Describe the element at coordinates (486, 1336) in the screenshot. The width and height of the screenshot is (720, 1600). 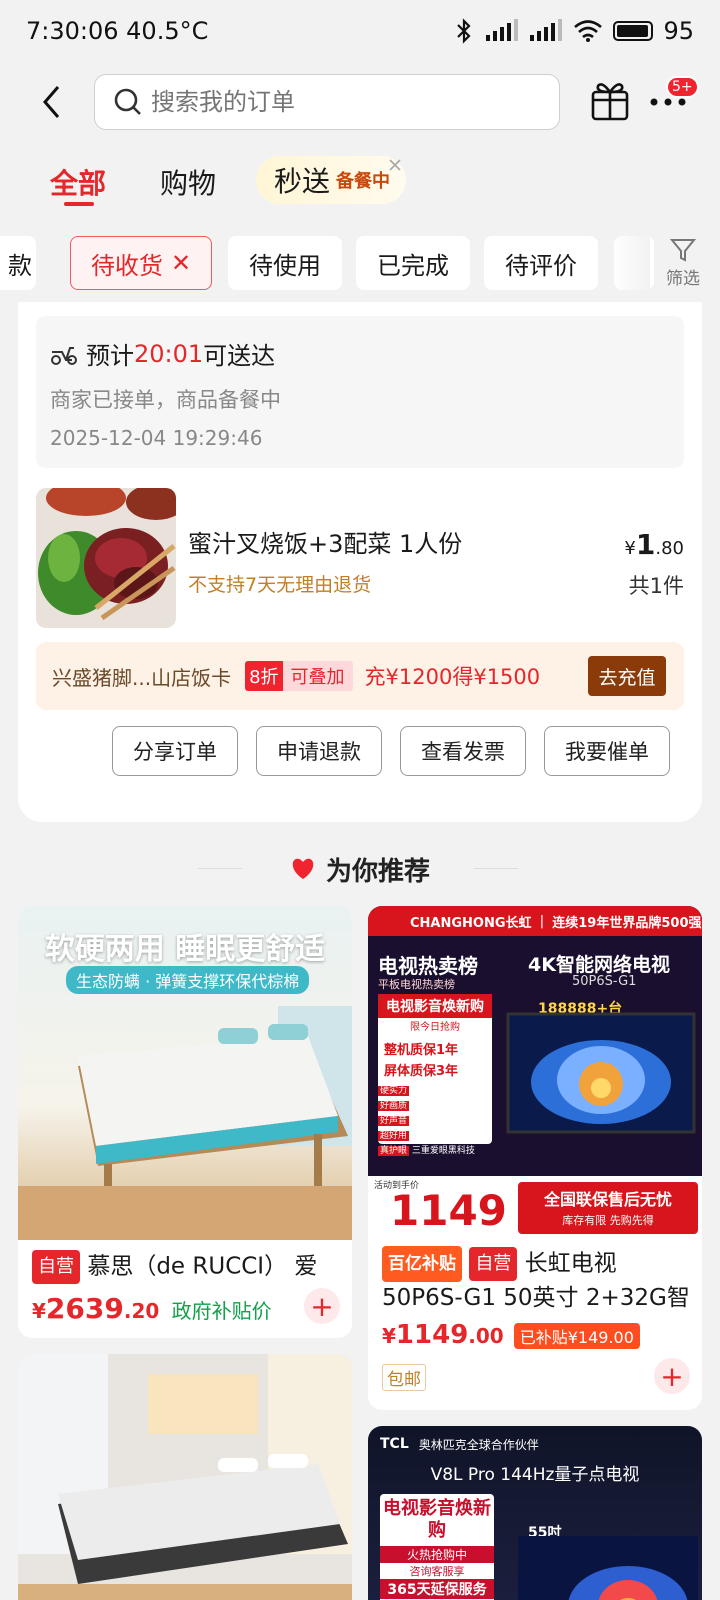
I see `price-dec: .00` at that location.